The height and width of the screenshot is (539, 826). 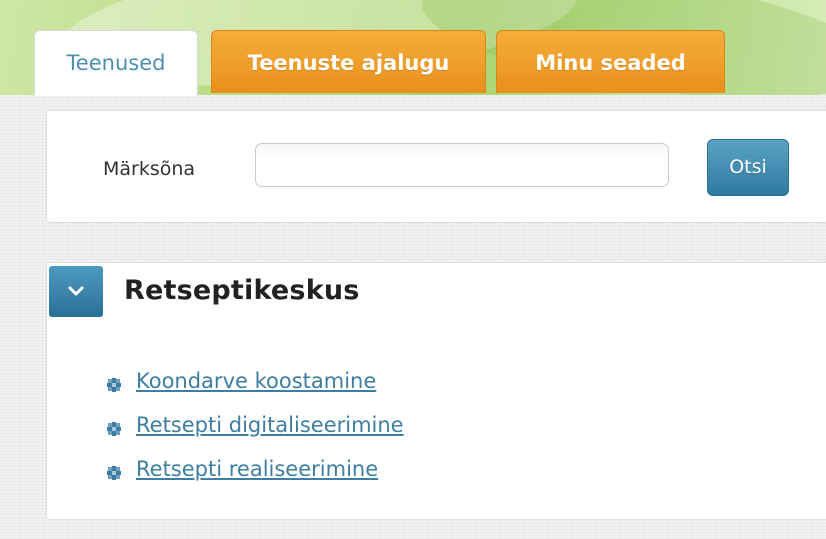 I want to click on section-collapse-toggle, so click(x=76, y=291).